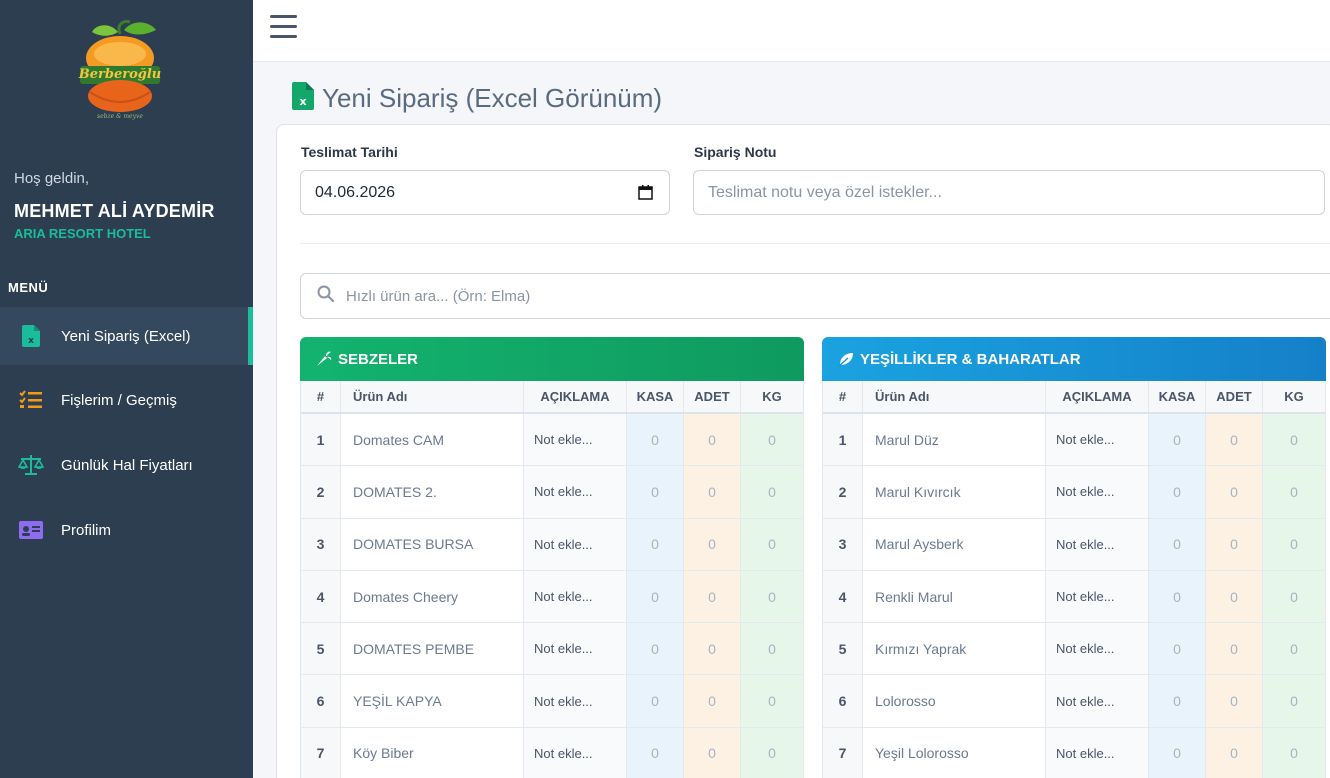 This screenshot has height=778, width=1330. I want to click on category-header: SEBZELER, so click(552, 359).